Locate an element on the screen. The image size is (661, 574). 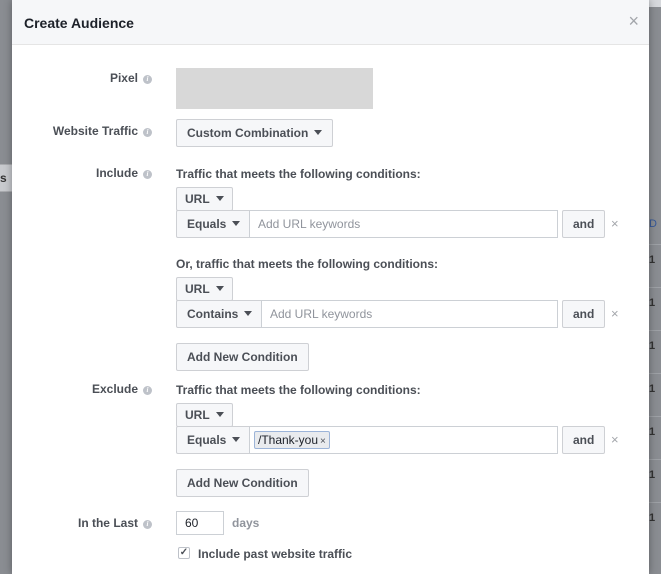
pixel-selector is located at coordinates (274, 88).